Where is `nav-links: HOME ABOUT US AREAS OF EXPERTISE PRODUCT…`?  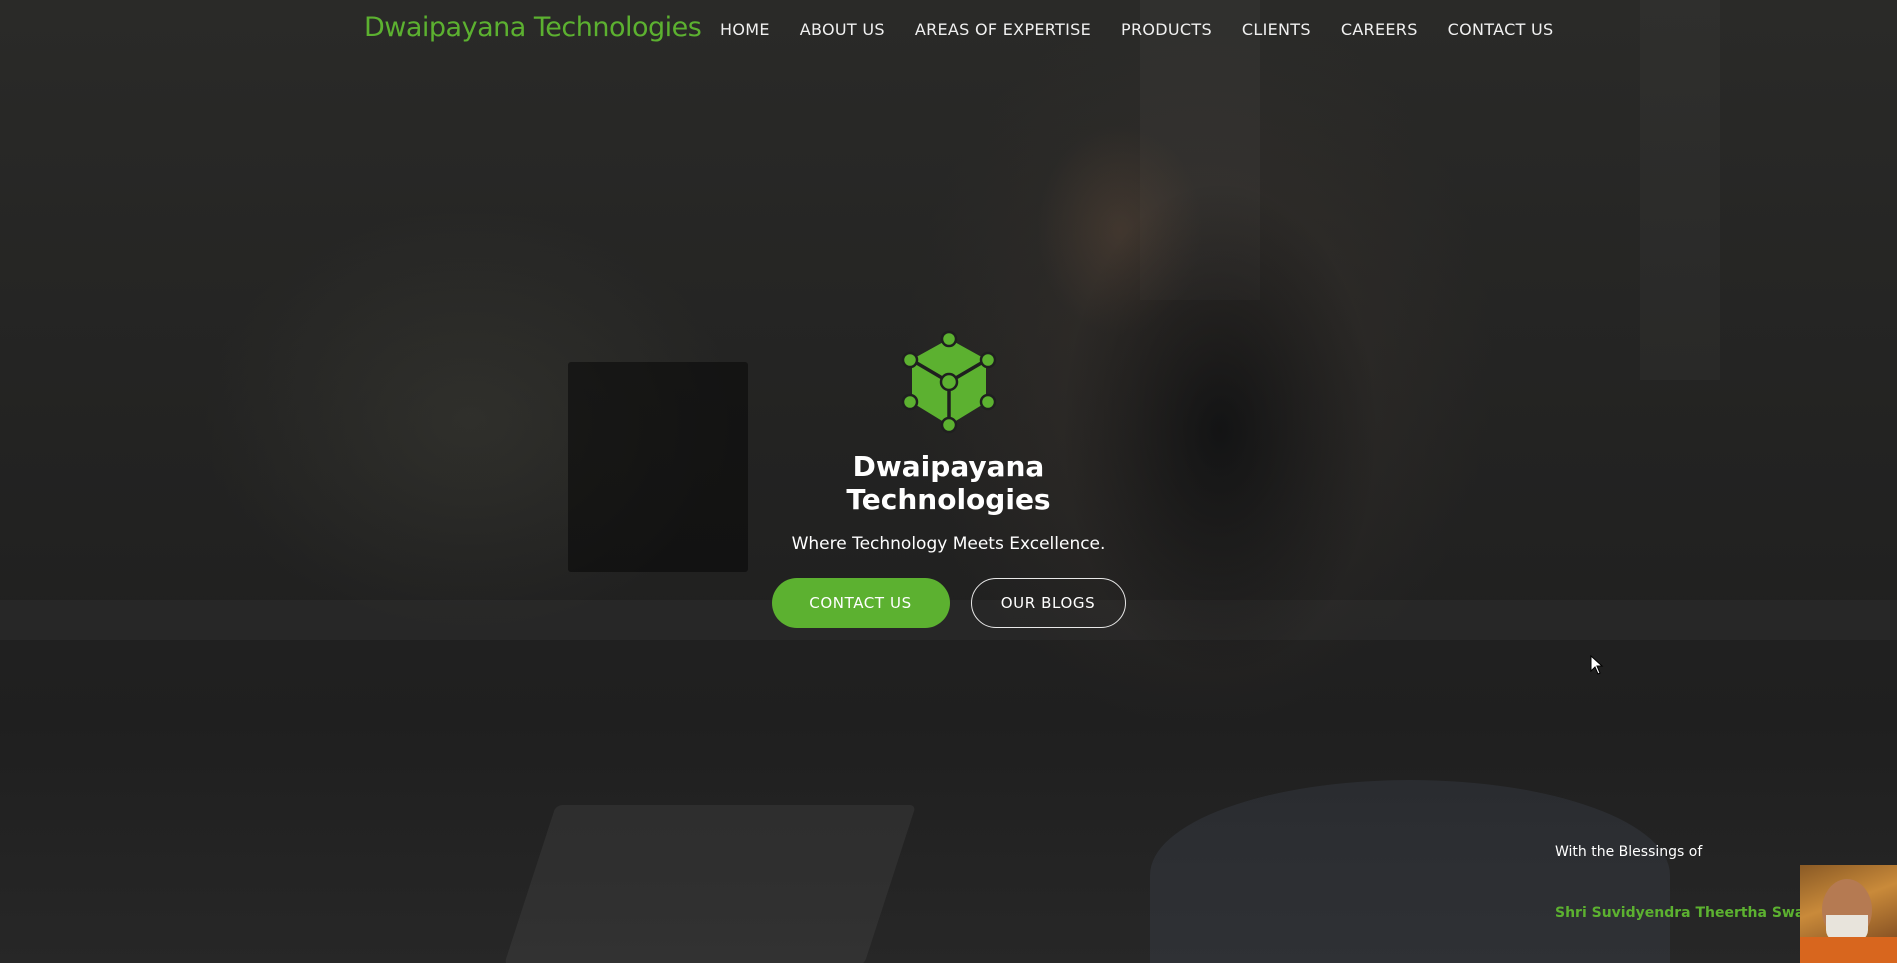
nav-links: HOME ABOUT US AREAS OF EXPERTISE PRODUCT… is located at coordinates (1137, 29).